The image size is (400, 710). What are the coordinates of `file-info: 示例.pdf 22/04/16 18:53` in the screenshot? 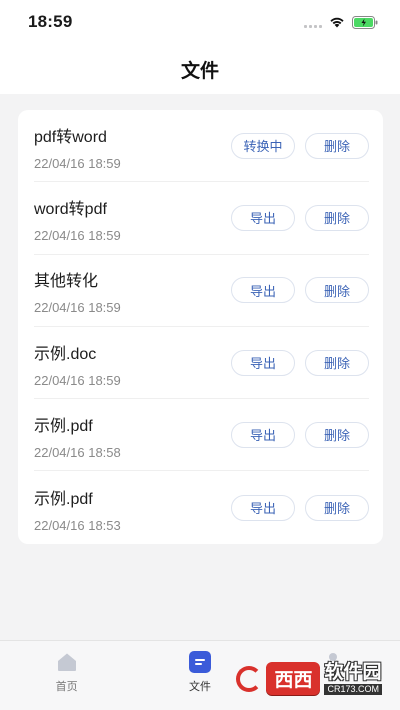 It's located at (77, 508).